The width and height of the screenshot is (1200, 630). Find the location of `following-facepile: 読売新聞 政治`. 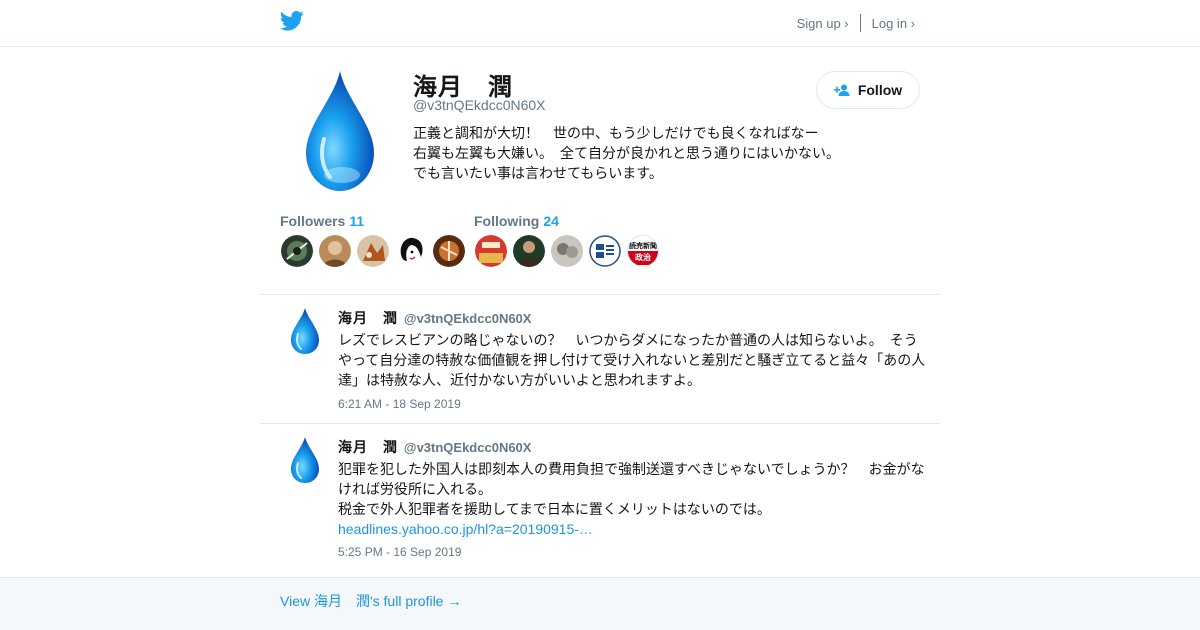

following-facepile: 読売新聞 政治 is located at coordinates (567, 251).